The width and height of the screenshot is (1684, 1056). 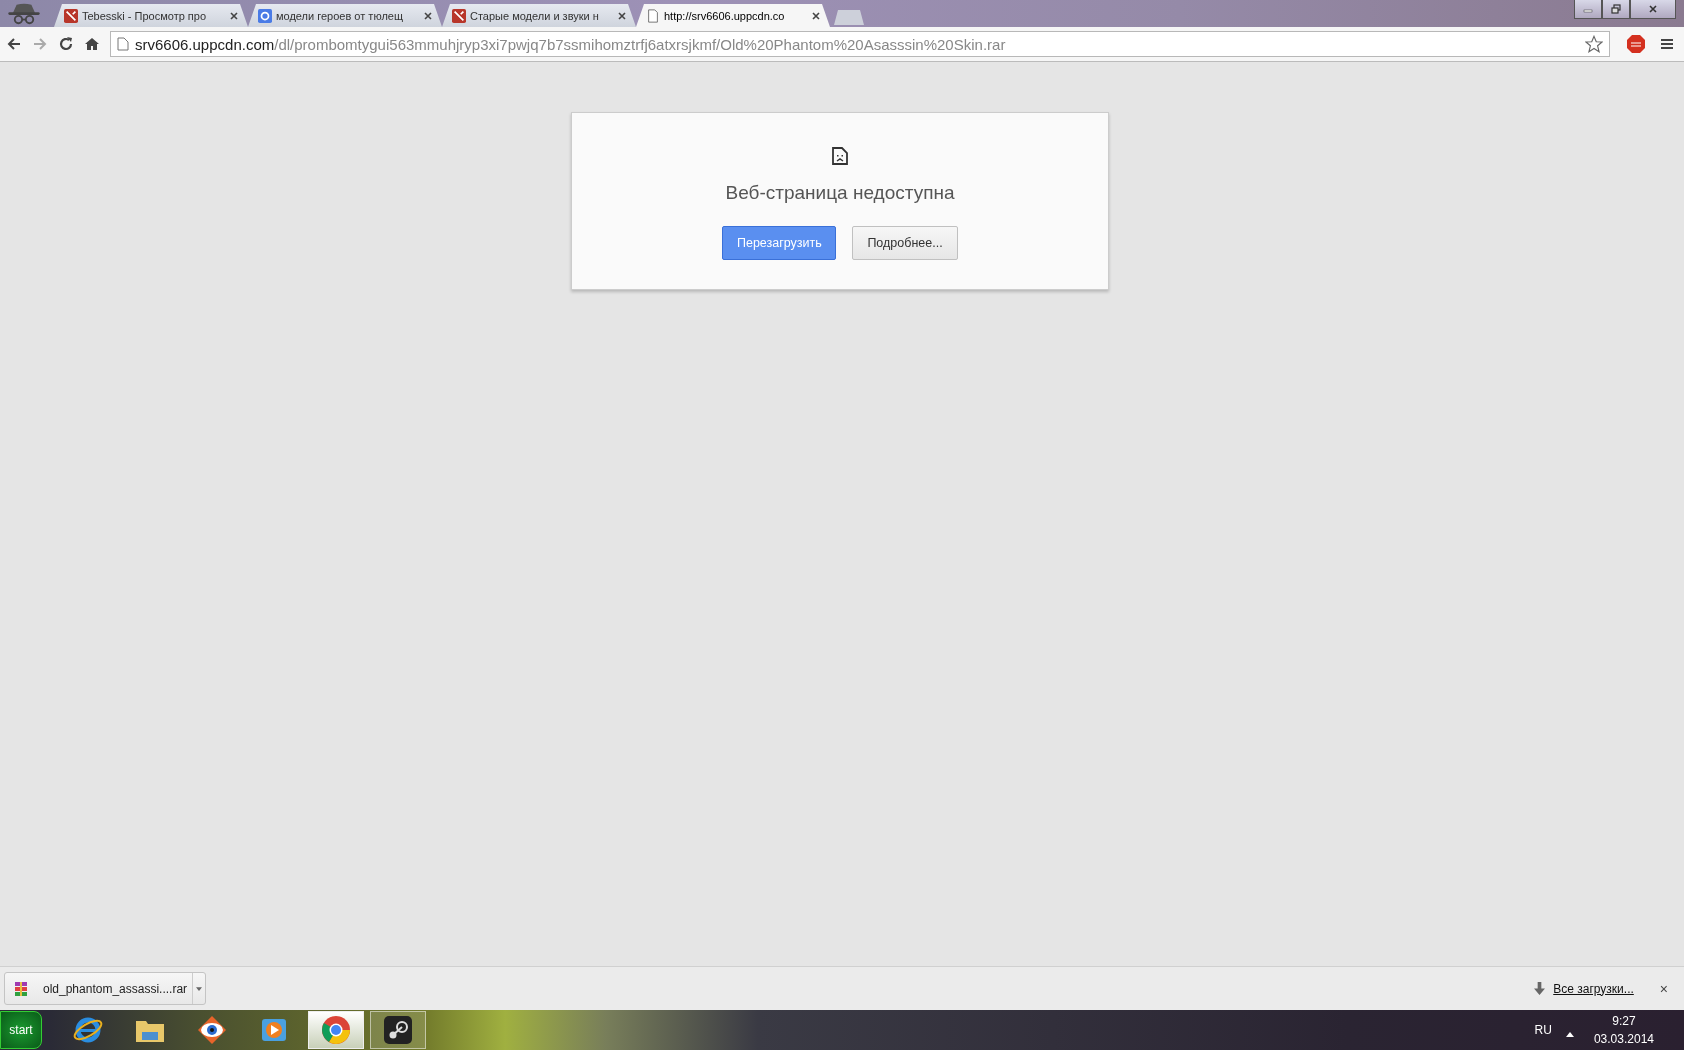 What do you see at coordinates (145, 15) in the screenshot?
I see `tab-title: Tebesski - Просмотр про` at bounding box center [145, 15].